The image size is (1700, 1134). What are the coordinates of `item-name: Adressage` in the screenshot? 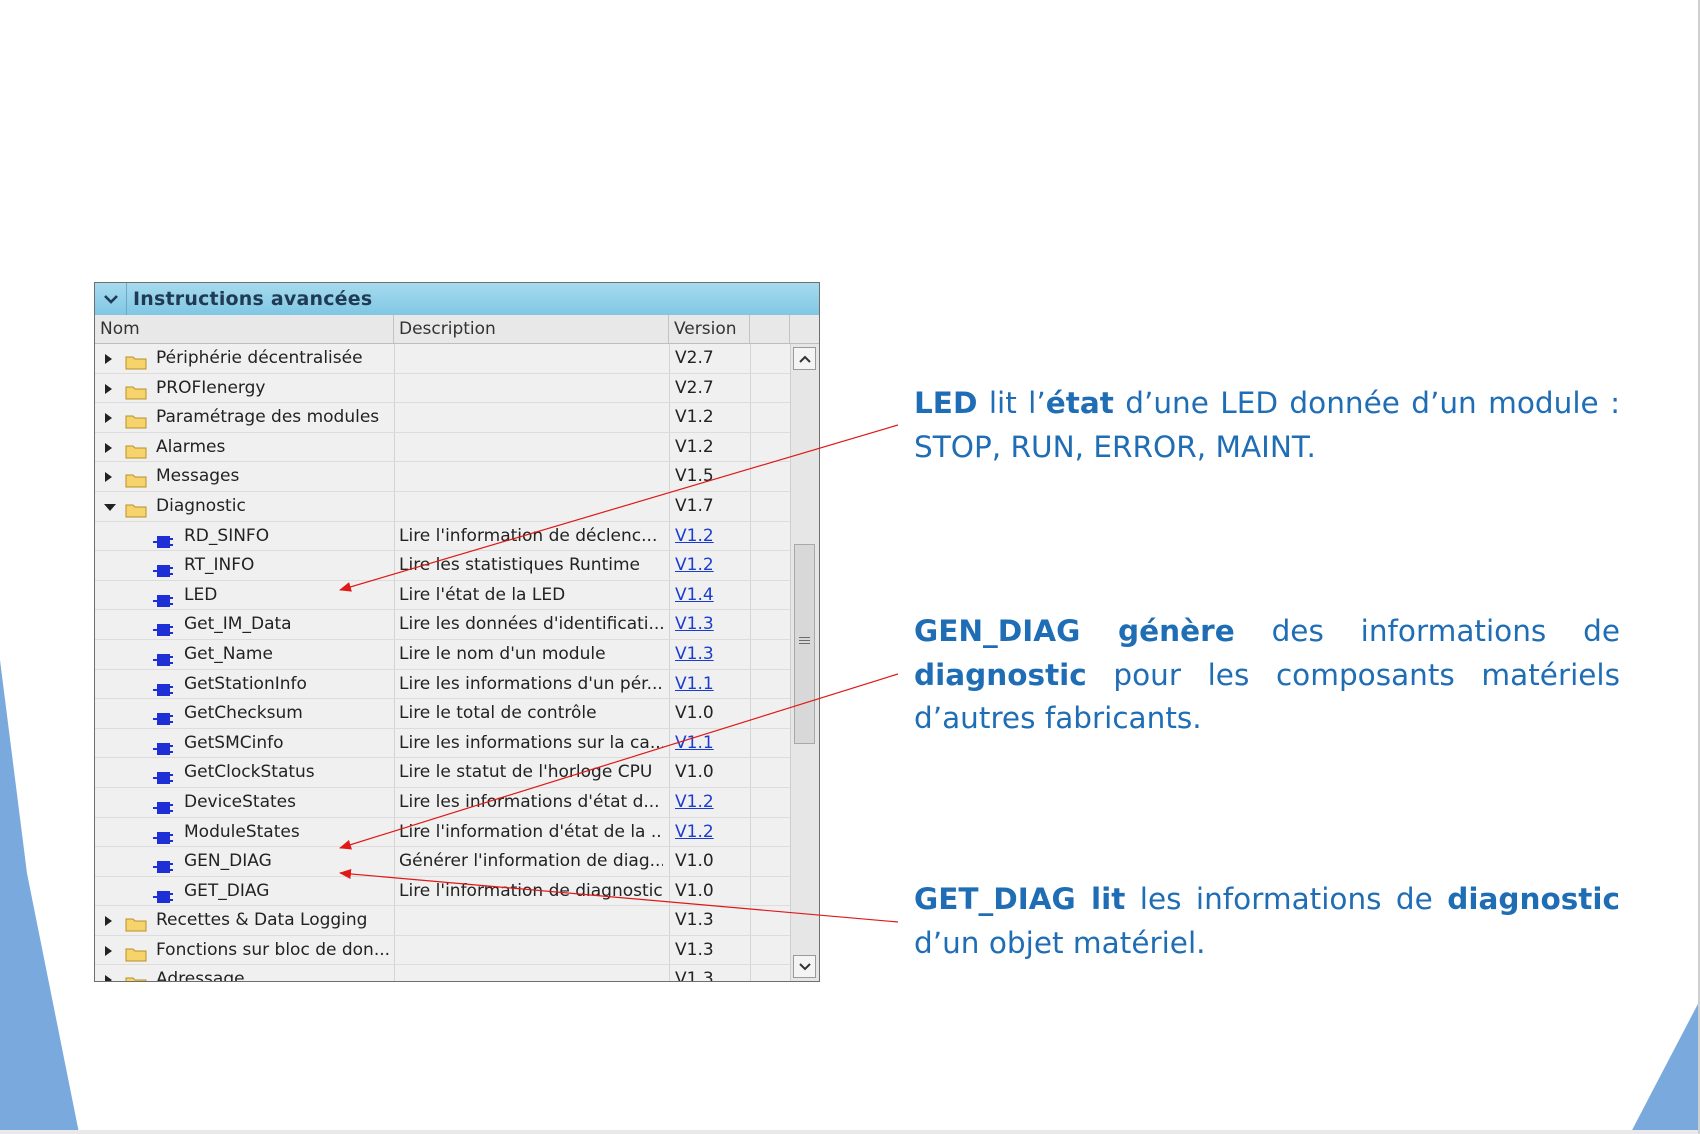 It's located at (200, 975).